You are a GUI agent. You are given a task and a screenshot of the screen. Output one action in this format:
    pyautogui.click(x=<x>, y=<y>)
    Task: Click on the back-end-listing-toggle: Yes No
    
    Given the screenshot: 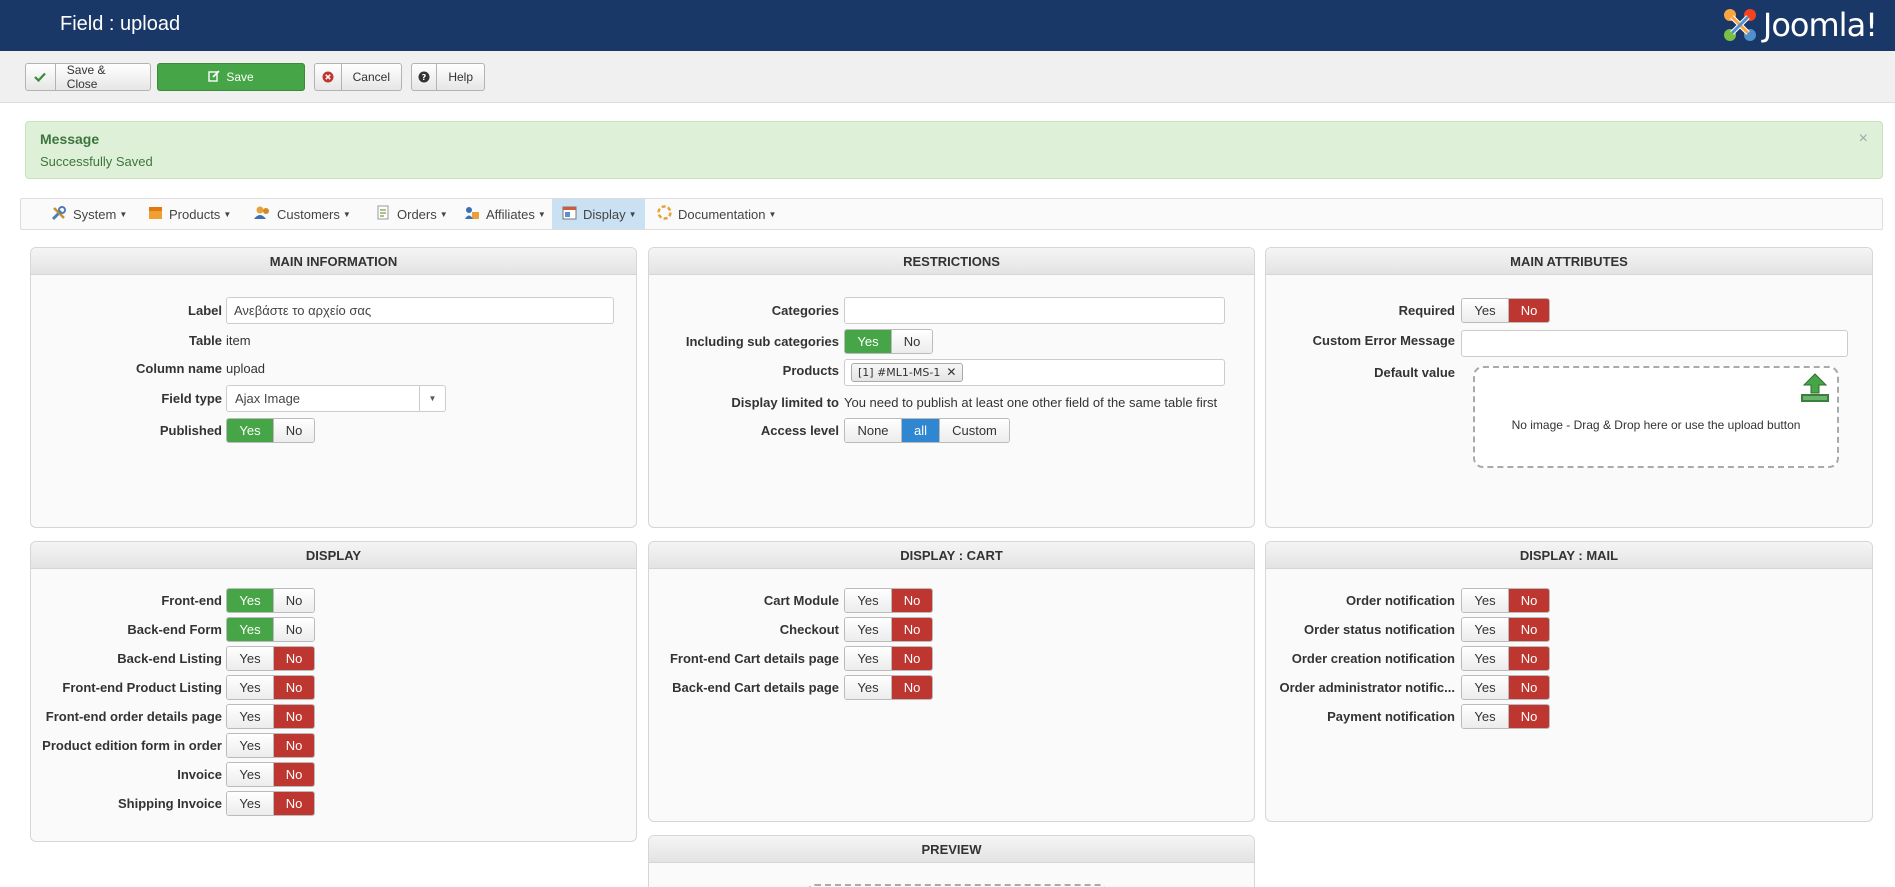 What is the action you would take?
    pyautogui.click(x=270, y=658)
    